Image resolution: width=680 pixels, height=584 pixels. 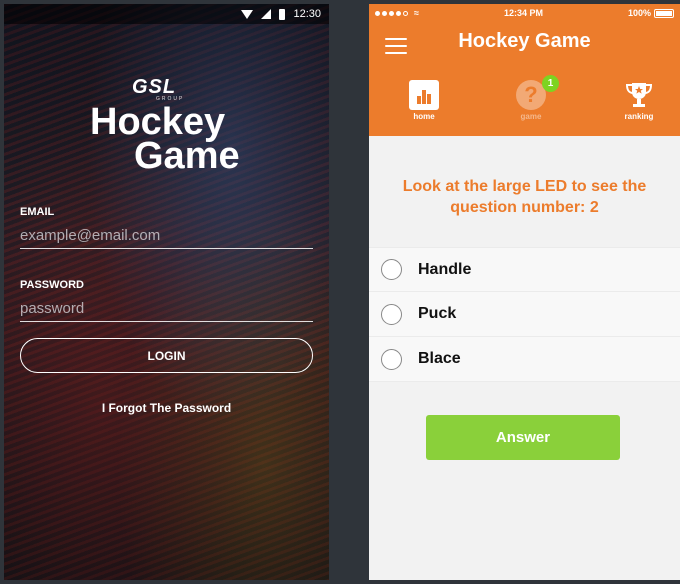 I want to click on tab-home-label: home, so click(x=424, y=116).